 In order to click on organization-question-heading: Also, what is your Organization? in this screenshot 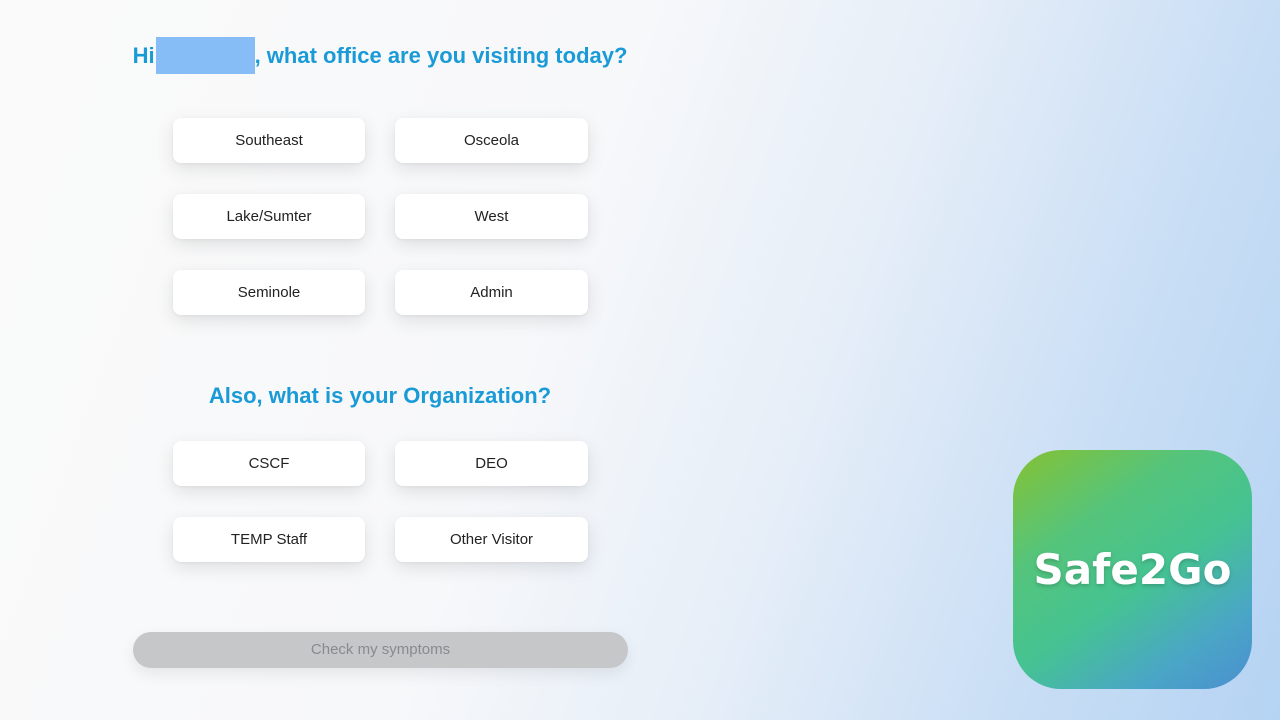, I will do `click(380, 395)`.